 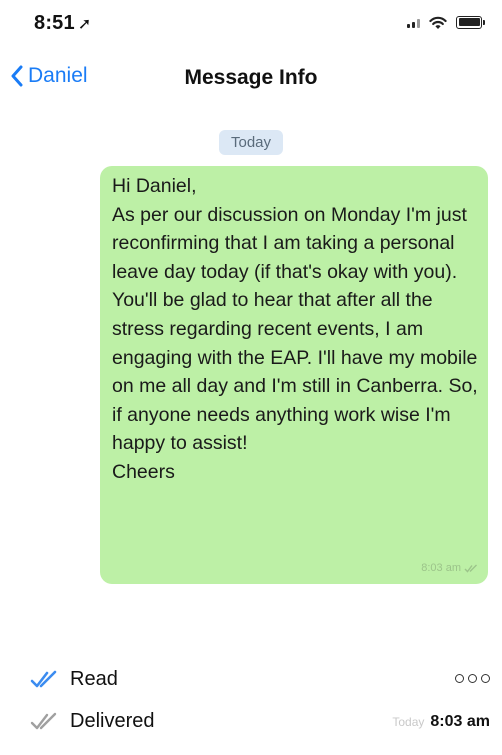 What do you see at coordinates (251, 22) in the screenshot?
I see `status-bar: 8:51 ➚` at bounding box center [251, 22].